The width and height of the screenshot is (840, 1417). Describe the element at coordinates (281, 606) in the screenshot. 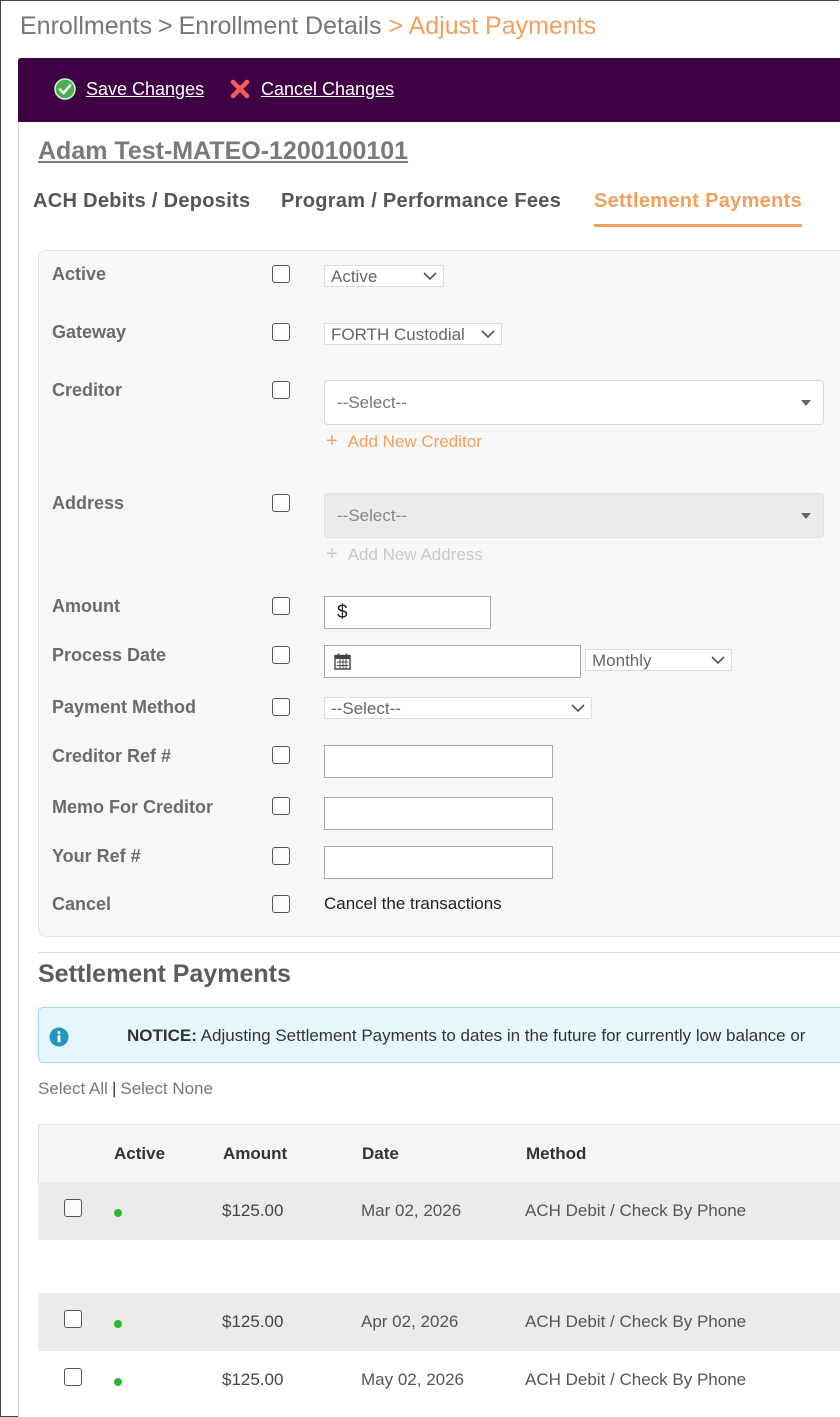

I see `amount-checkbox` at that location.